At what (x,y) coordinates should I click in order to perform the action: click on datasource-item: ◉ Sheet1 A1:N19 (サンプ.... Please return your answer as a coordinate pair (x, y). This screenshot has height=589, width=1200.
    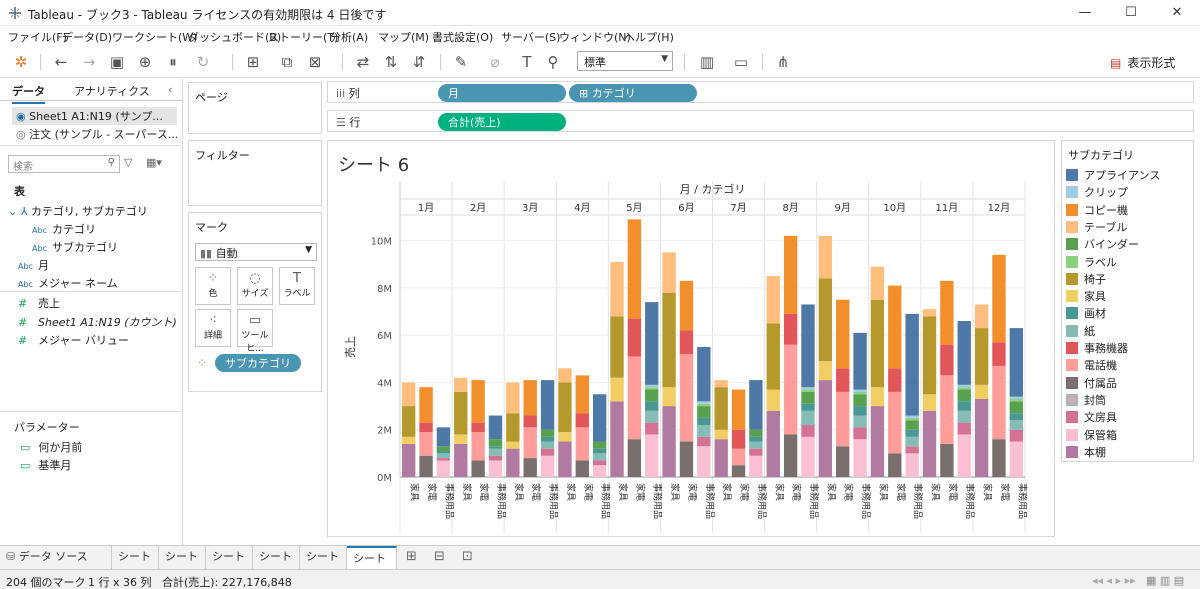
    Looking at the image, I should click on (94, 116).